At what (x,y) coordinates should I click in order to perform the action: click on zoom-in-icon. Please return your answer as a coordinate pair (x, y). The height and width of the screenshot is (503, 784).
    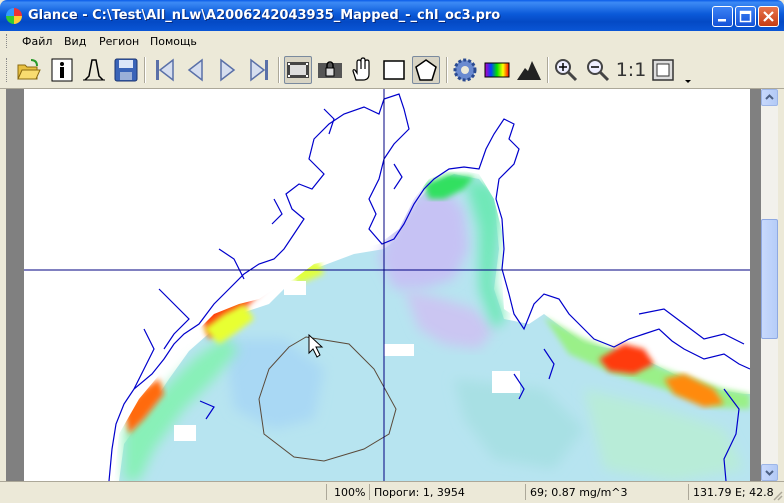
    Looking at the image, I should click on (566, 70).